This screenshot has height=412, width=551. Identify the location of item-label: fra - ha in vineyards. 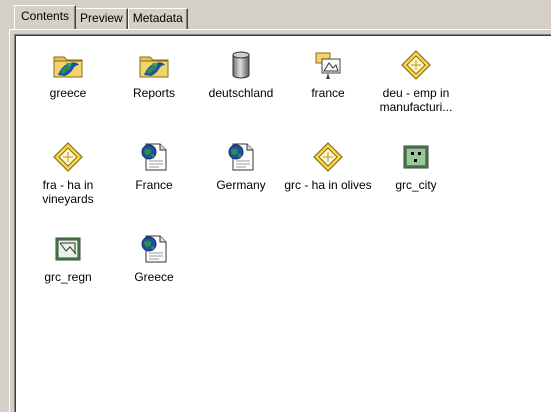
(68, 192).